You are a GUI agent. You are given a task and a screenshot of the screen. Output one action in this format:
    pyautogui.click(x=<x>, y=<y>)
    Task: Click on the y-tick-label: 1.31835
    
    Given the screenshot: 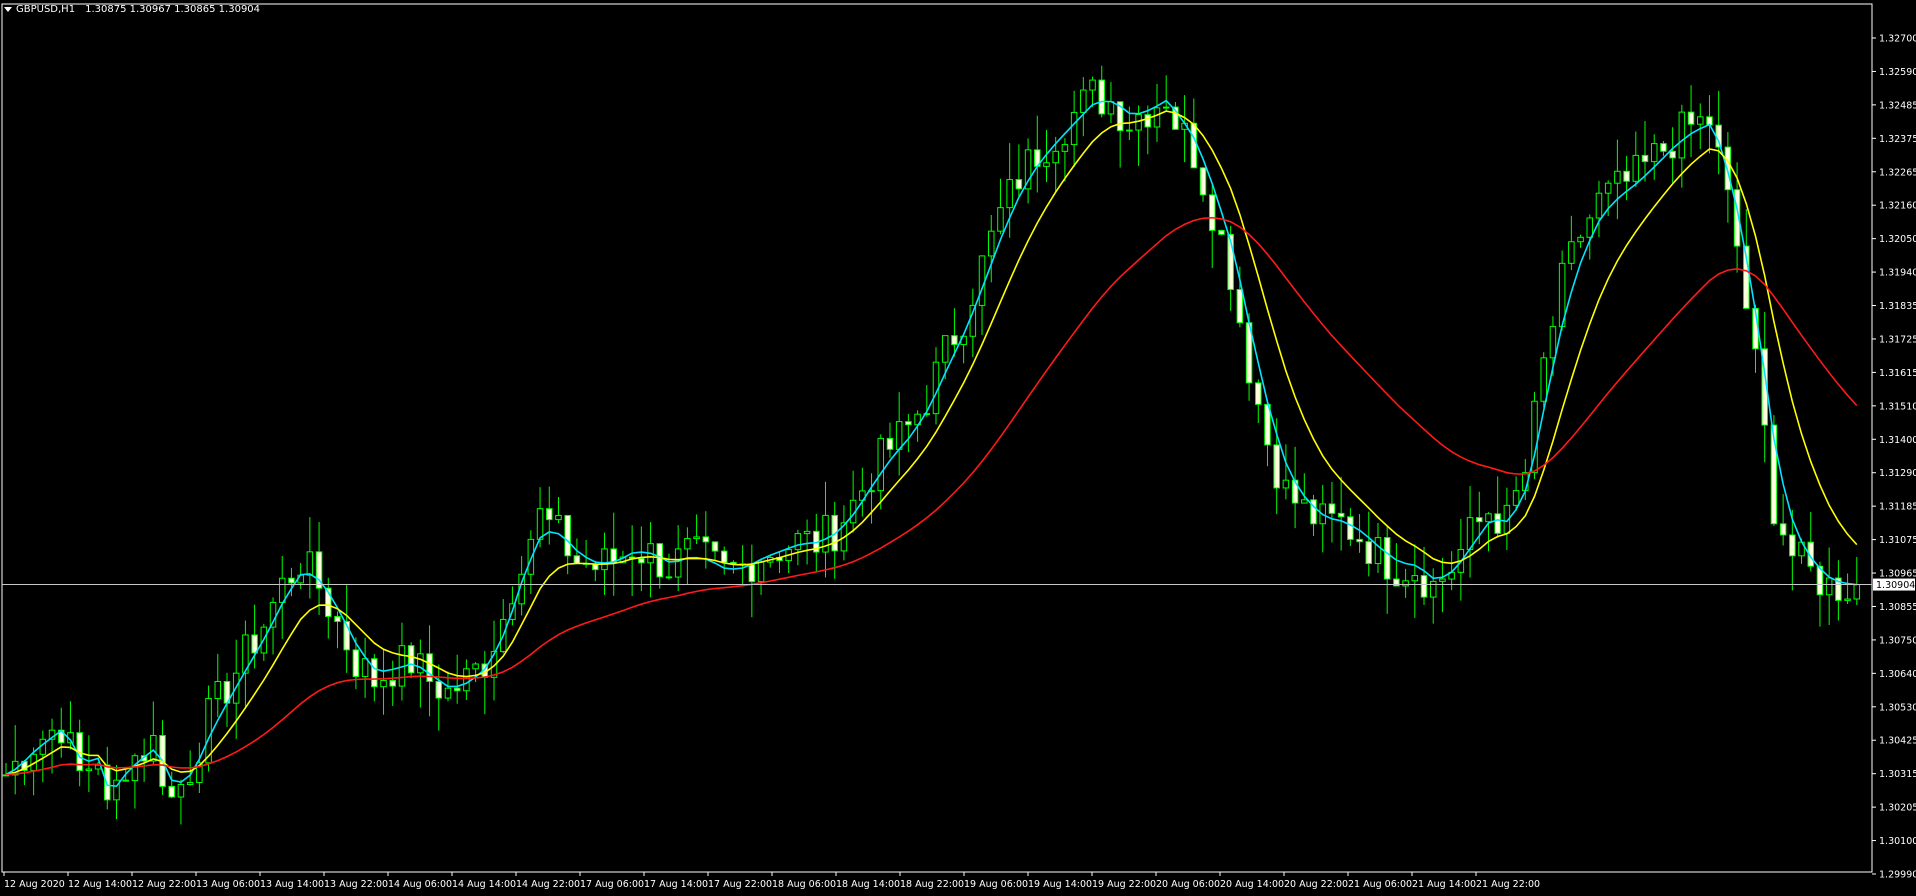 What is the action you would take?
    pyautogui.click(x=1897, y=306)
    